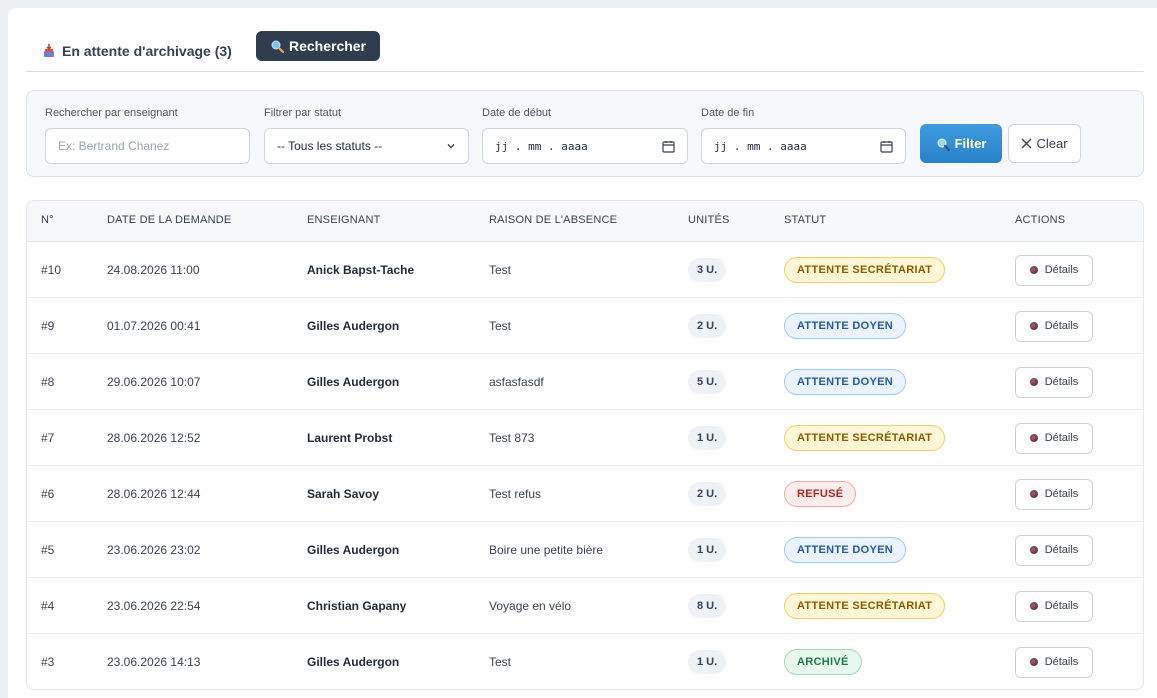 The width and height of the screenshot is (1157, 698). What do you see at coordinates (154, 550) in the screenshot?
I see `row-date: 23.06.2026 23:02` at bounding box center [154, 550].